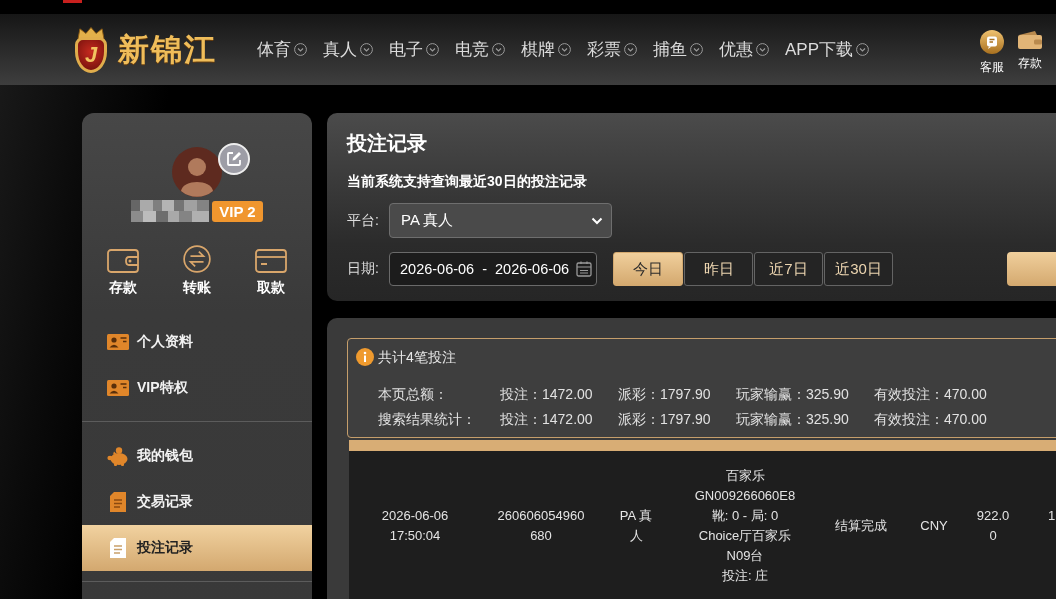 The width and height of the screenshot is (1056, 599). I want to click on menu-item: 交易记录, so click(197, 502).